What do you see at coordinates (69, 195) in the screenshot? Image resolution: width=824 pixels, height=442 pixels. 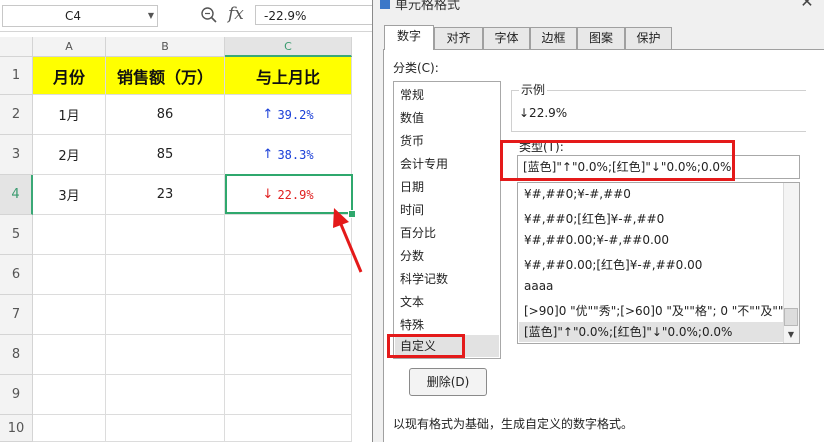 I see `cell-a4: 3月` at bounding box center [69, 195].